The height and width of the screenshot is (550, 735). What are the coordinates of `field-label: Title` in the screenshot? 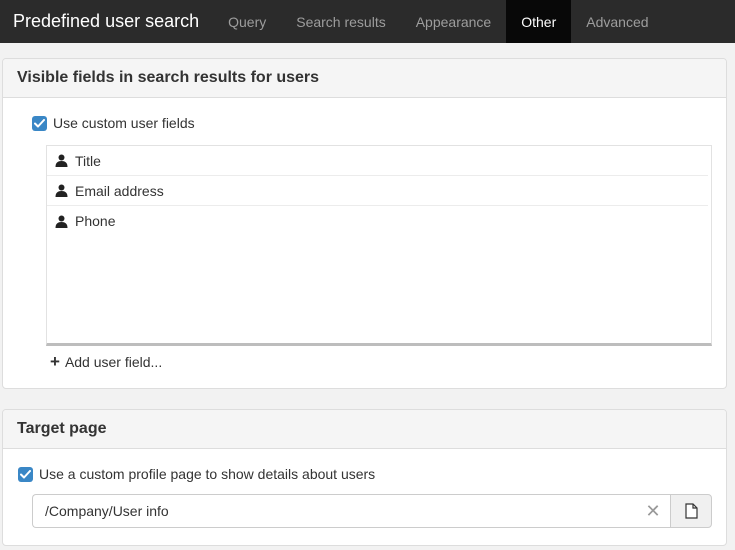 It's located at (88, 160).